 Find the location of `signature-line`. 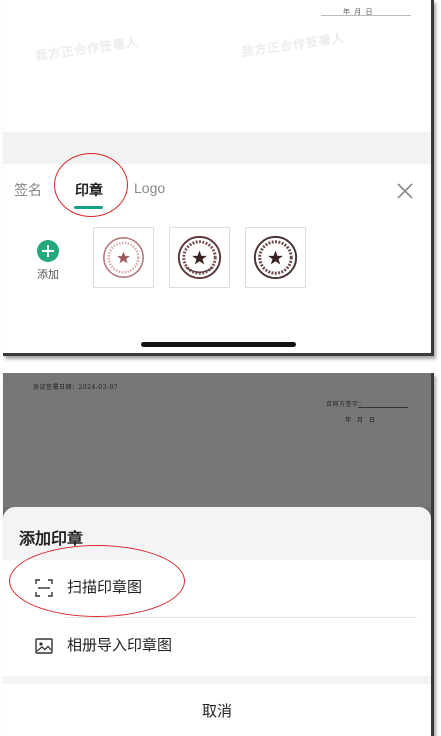

signature-line is located at coordinates (383, 407).